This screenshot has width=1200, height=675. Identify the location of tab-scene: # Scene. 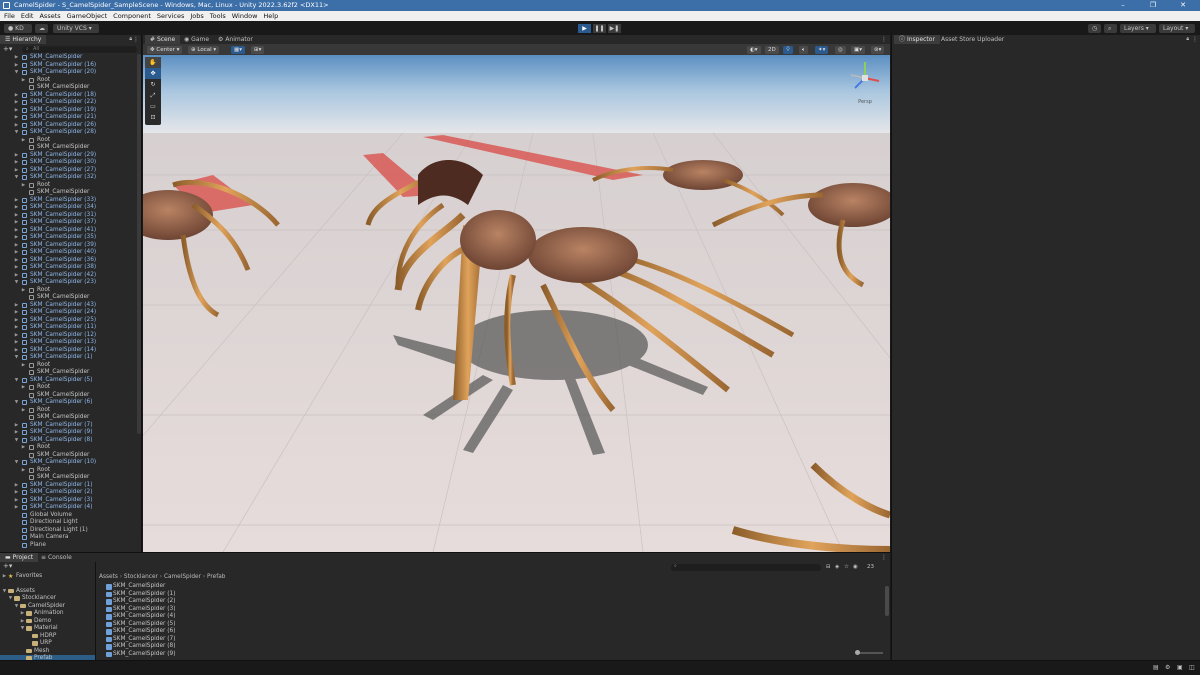
(163, 39).